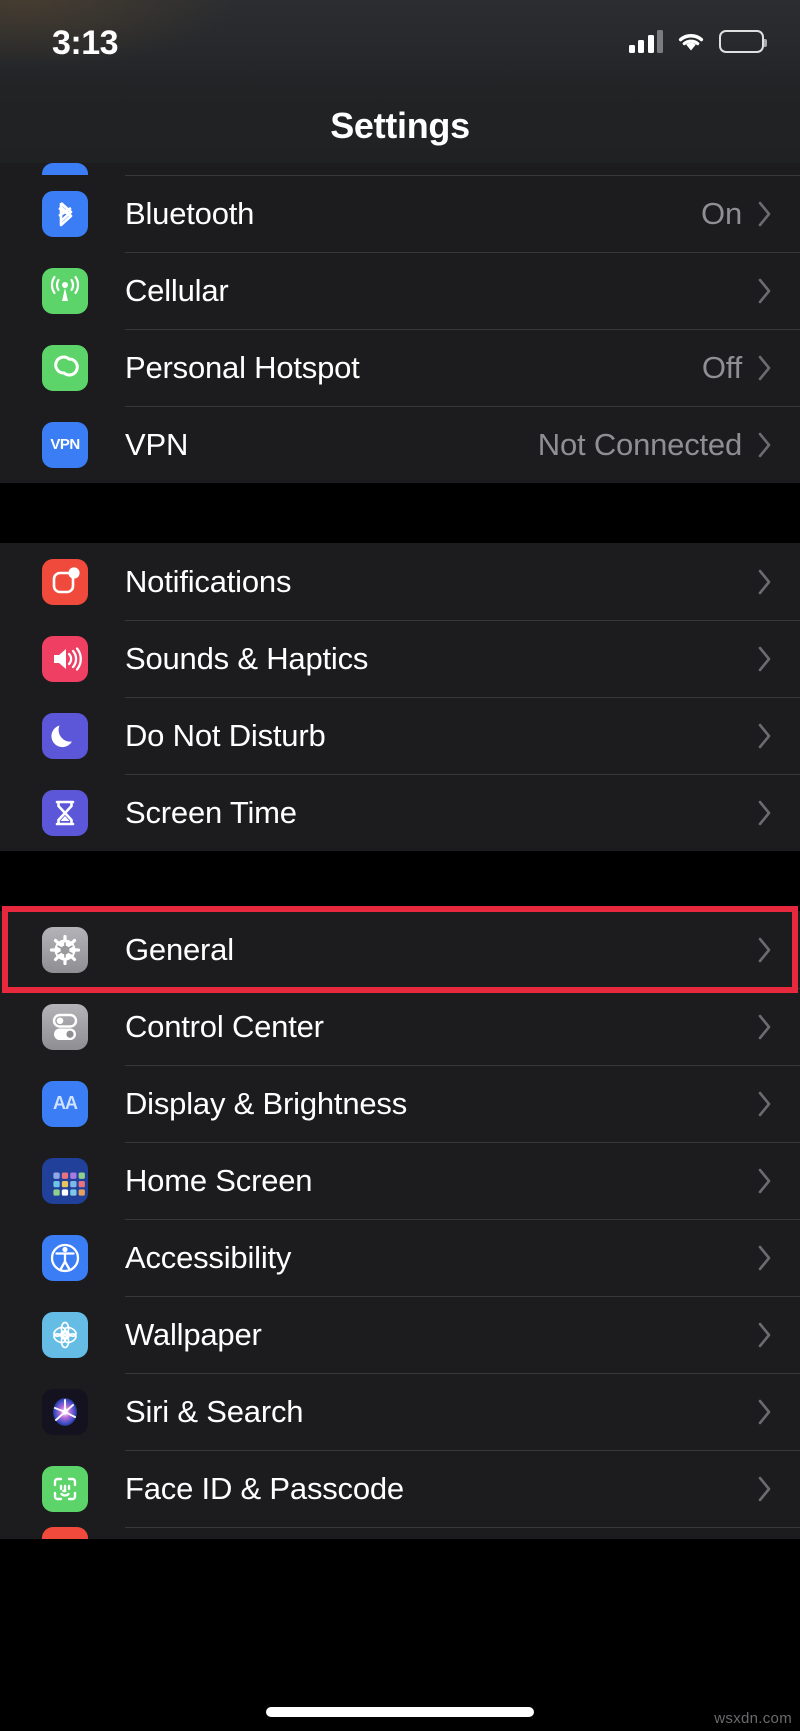 The image size is (800, 1731). Describe the element at coordinates (65, 658) in the screenshot. I see `sounds-haptics-icon` at that location.